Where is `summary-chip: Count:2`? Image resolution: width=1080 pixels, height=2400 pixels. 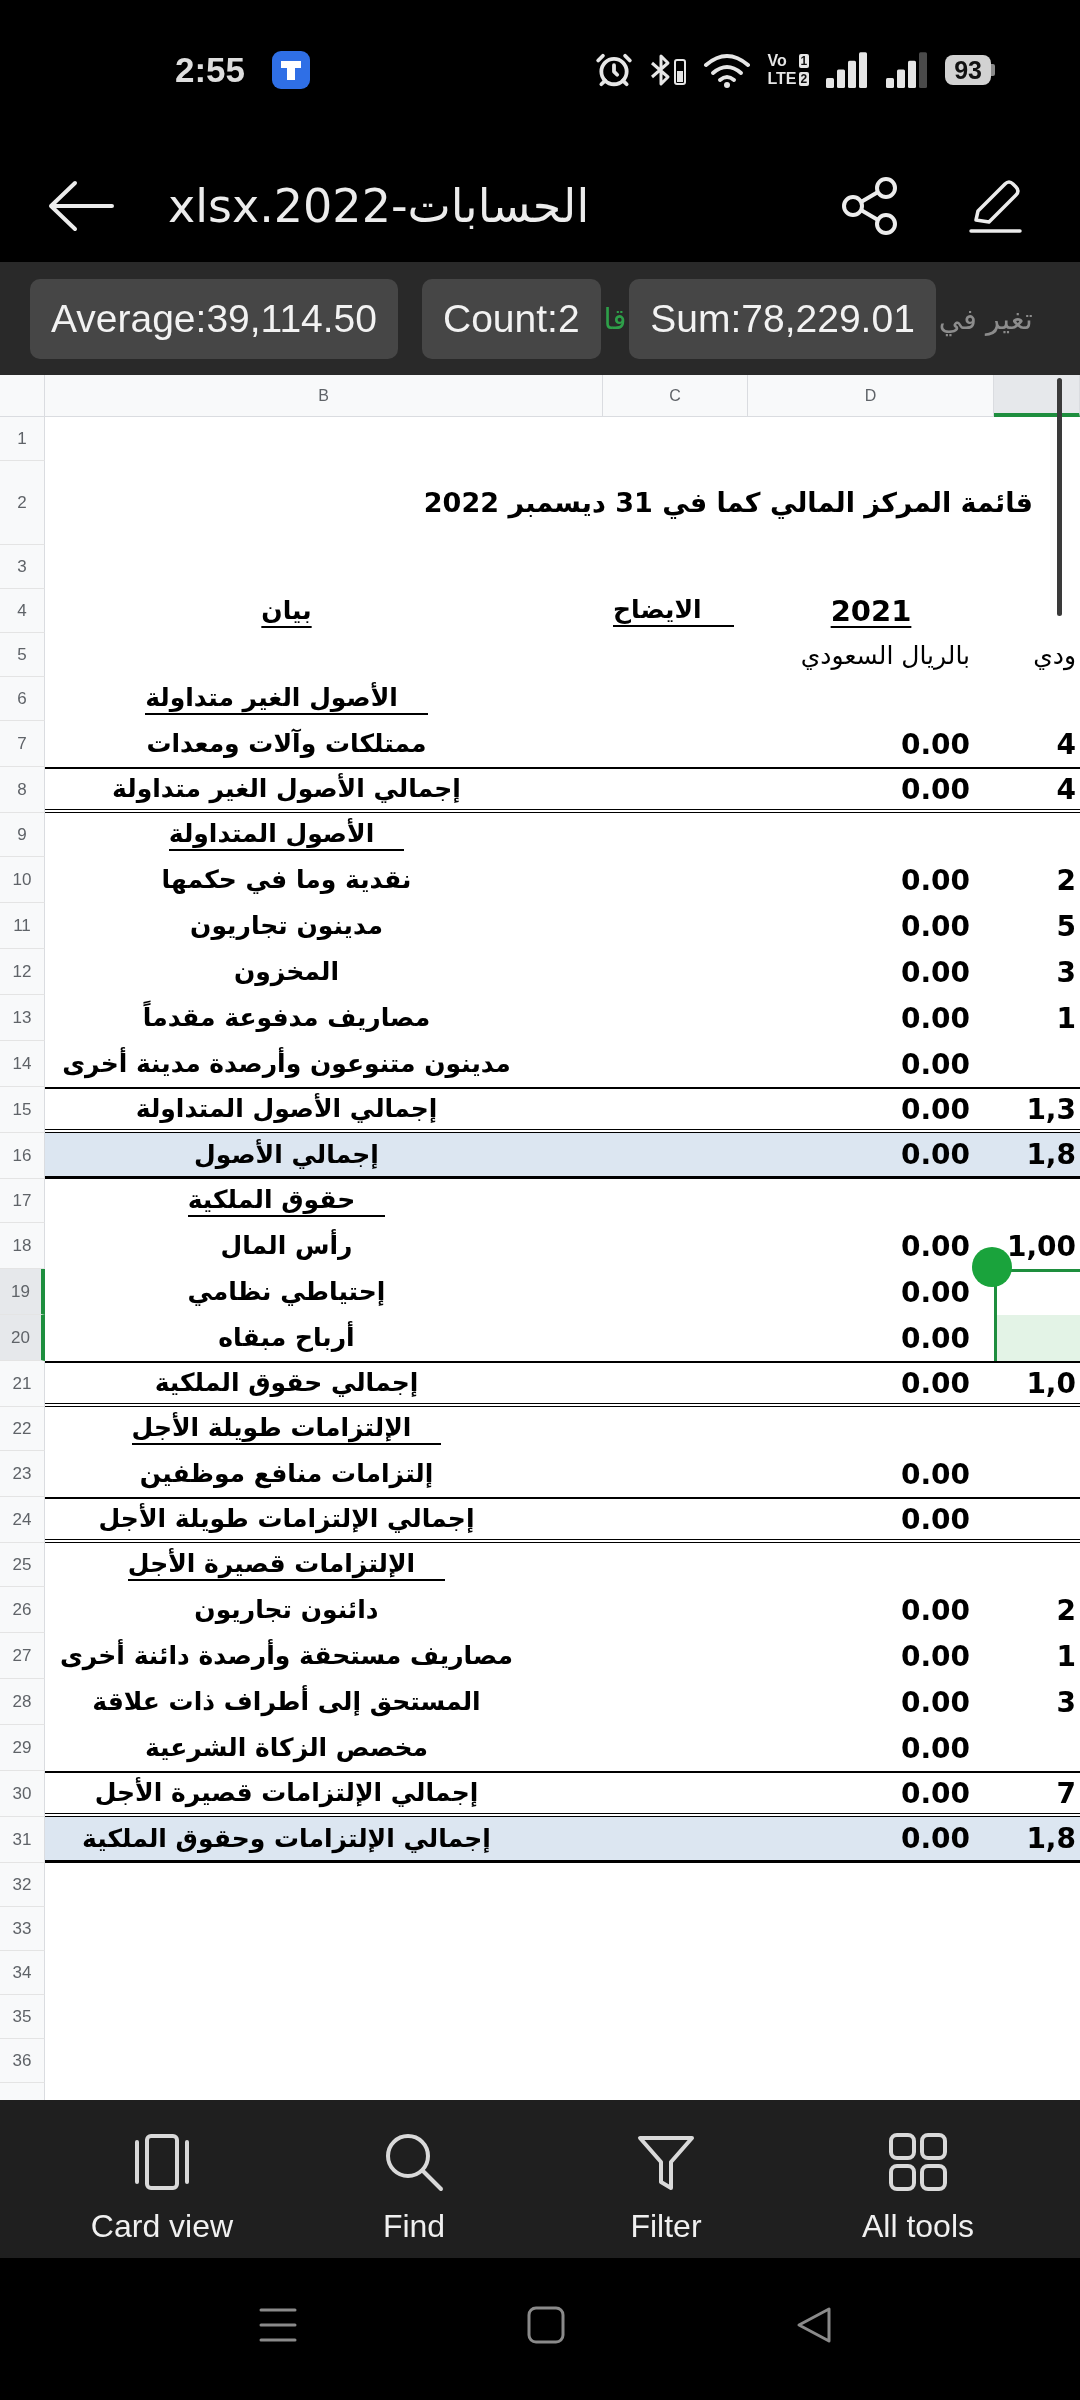 summary-chip: Count:2 is located at coordinates (511, 318).